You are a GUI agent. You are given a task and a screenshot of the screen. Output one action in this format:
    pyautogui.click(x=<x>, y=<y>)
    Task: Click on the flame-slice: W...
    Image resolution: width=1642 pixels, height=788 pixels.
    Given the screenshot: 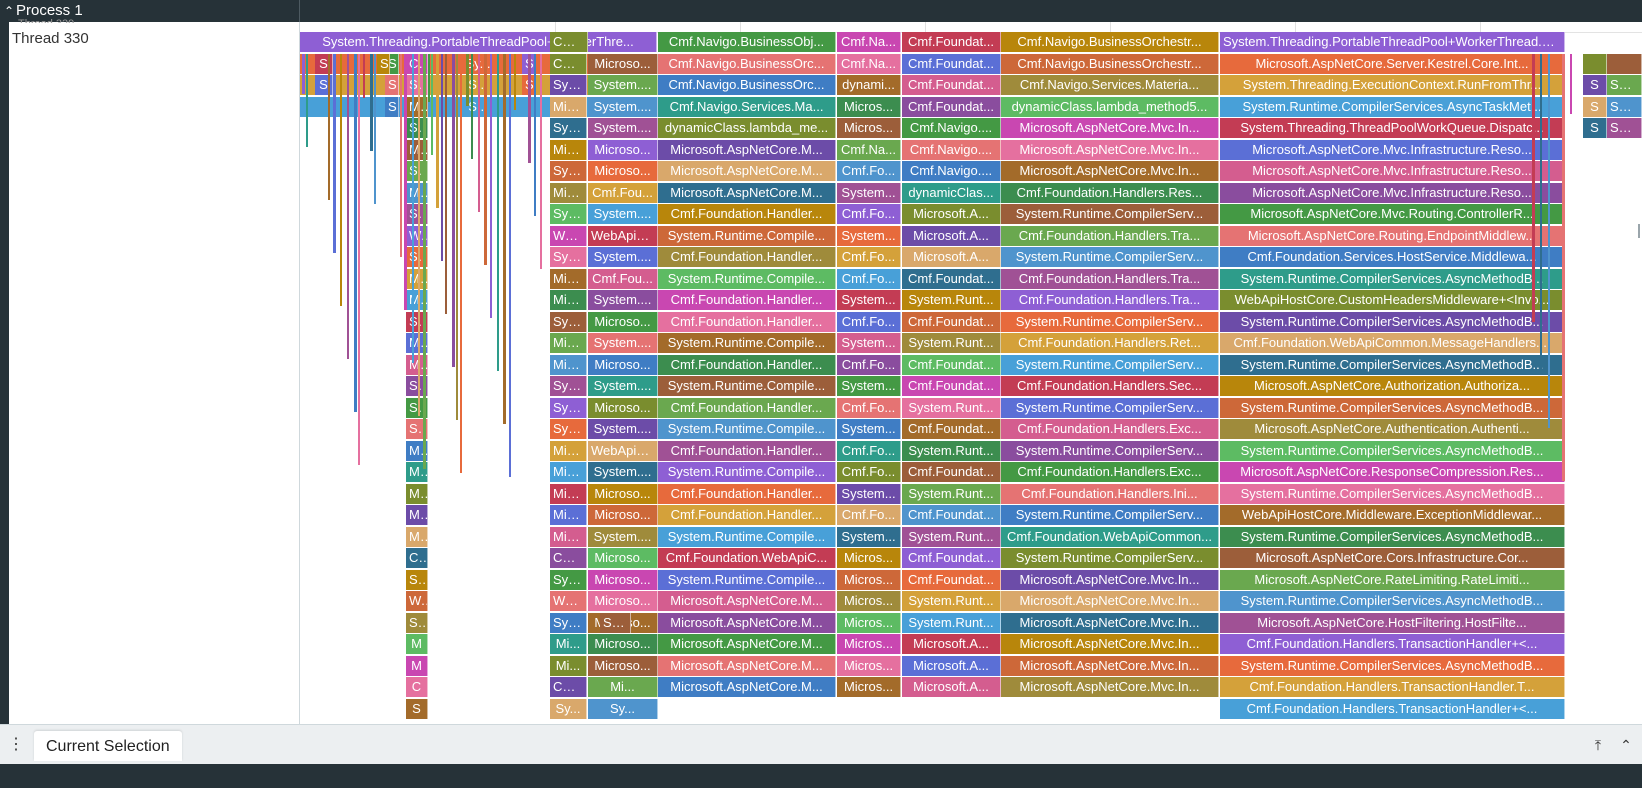 What is the action you would take?
    pyautogui.click(x=417, y=601)
    